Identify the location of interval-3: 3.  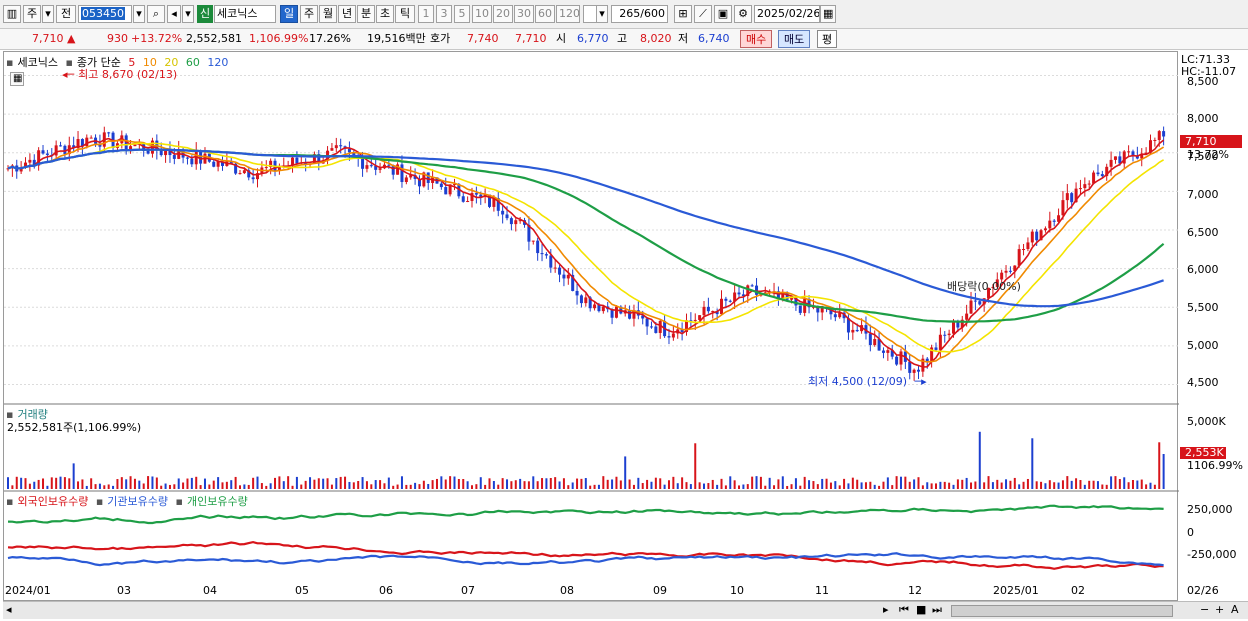
(444, 14).